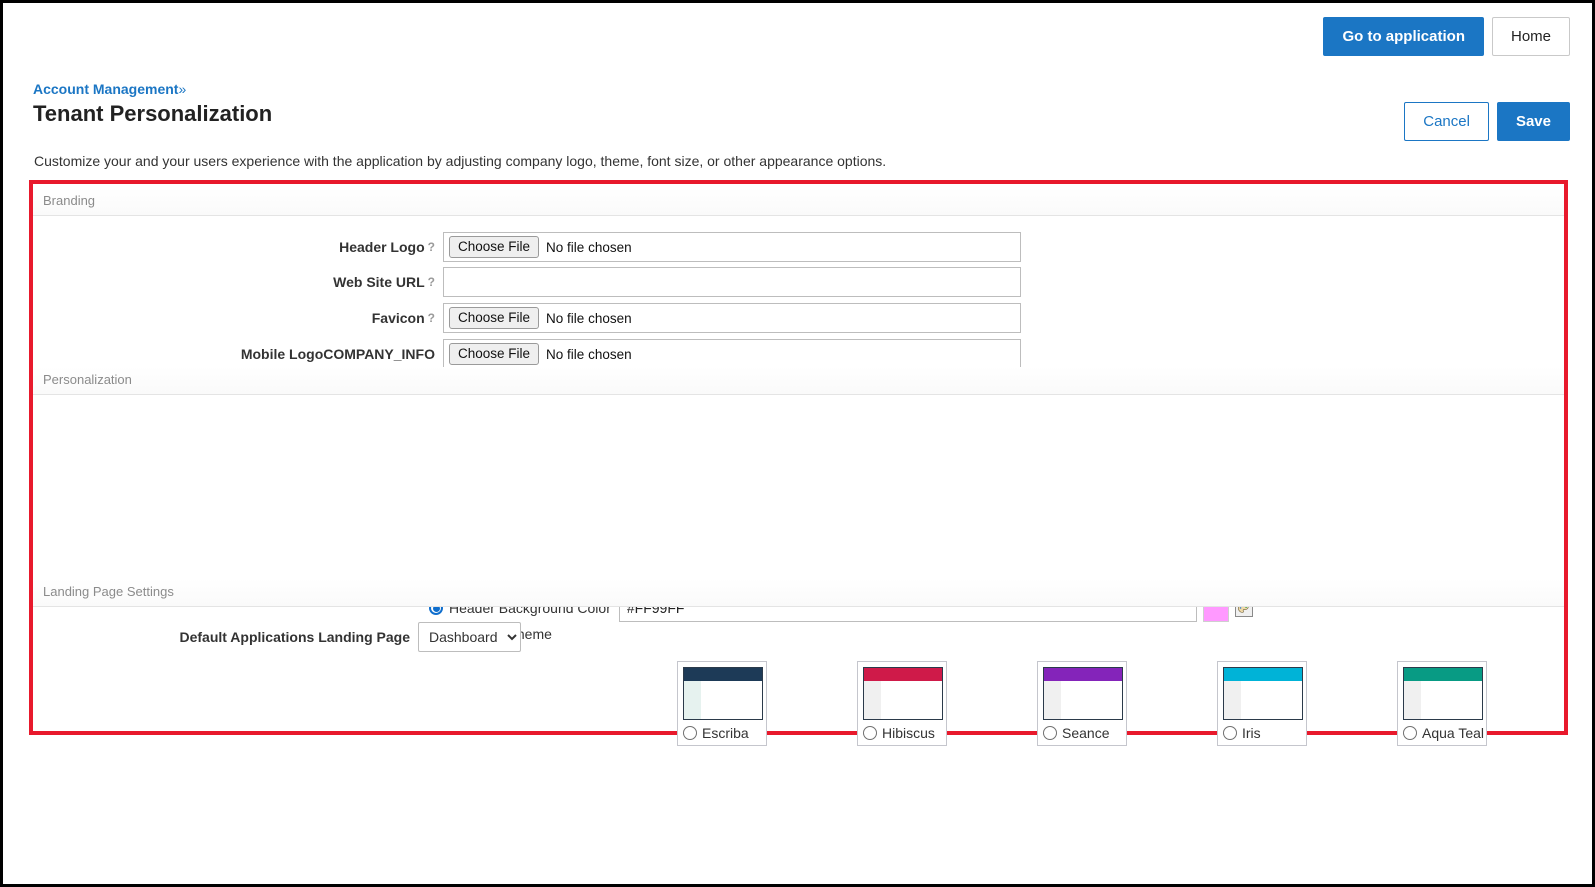  Describe the element at coordinates (337, 354) in the screenshot. I see `label-mobile-logo: Mobile LogoCOMPANY_INFO` at that location.